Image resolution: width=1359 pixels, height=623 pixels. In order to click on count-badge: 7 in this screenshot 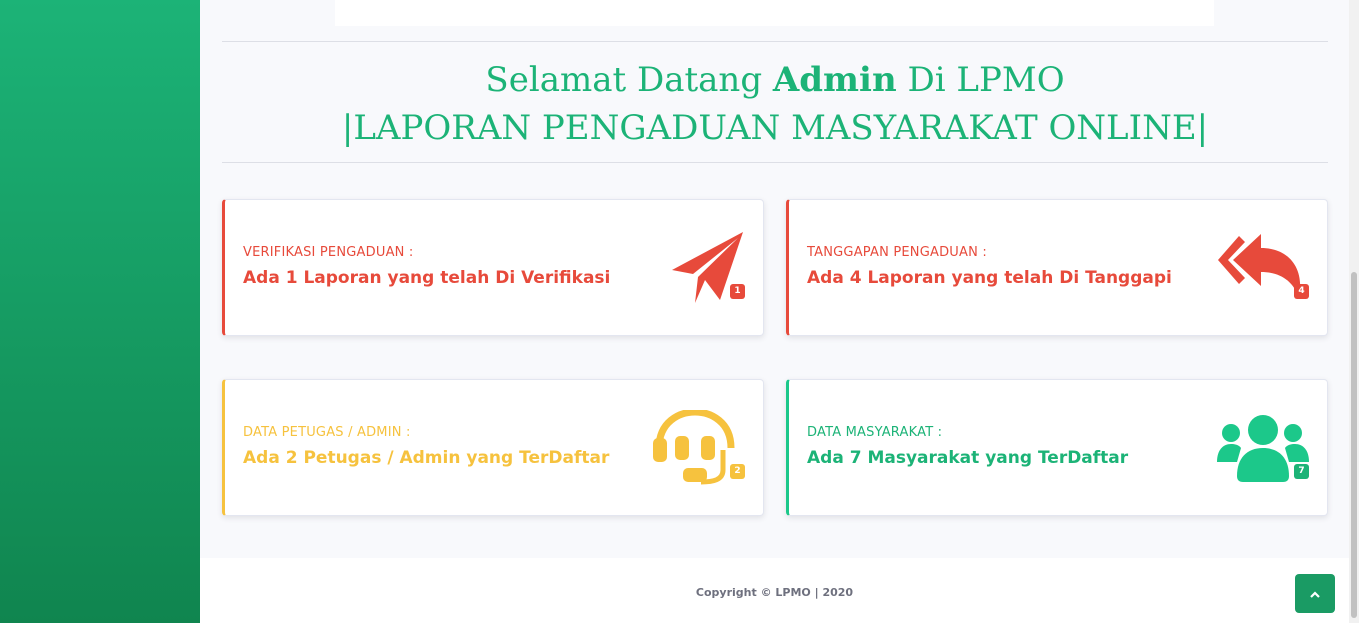, I will do `click(1301, 471)`.